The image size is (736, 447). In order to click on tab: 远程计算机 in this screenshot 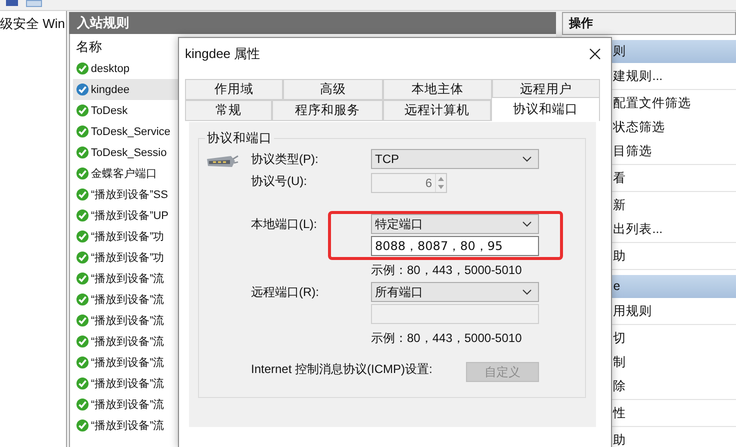, I will do `click(437, 110)`.